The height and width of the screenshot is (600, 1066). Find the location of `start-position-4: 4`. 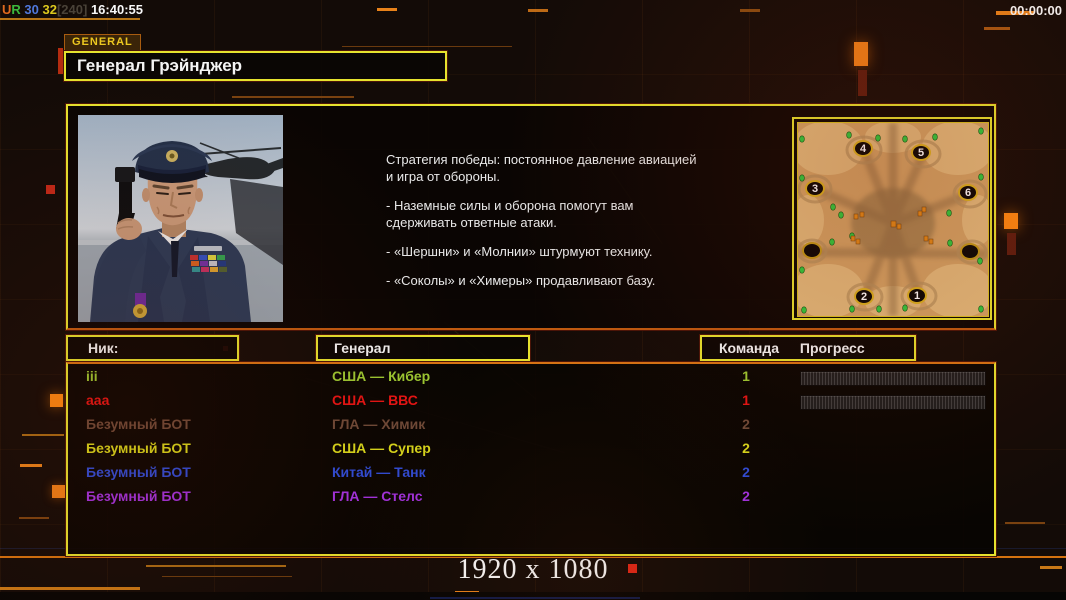

start-position-4: 4 is located at coordinates (863, 148).